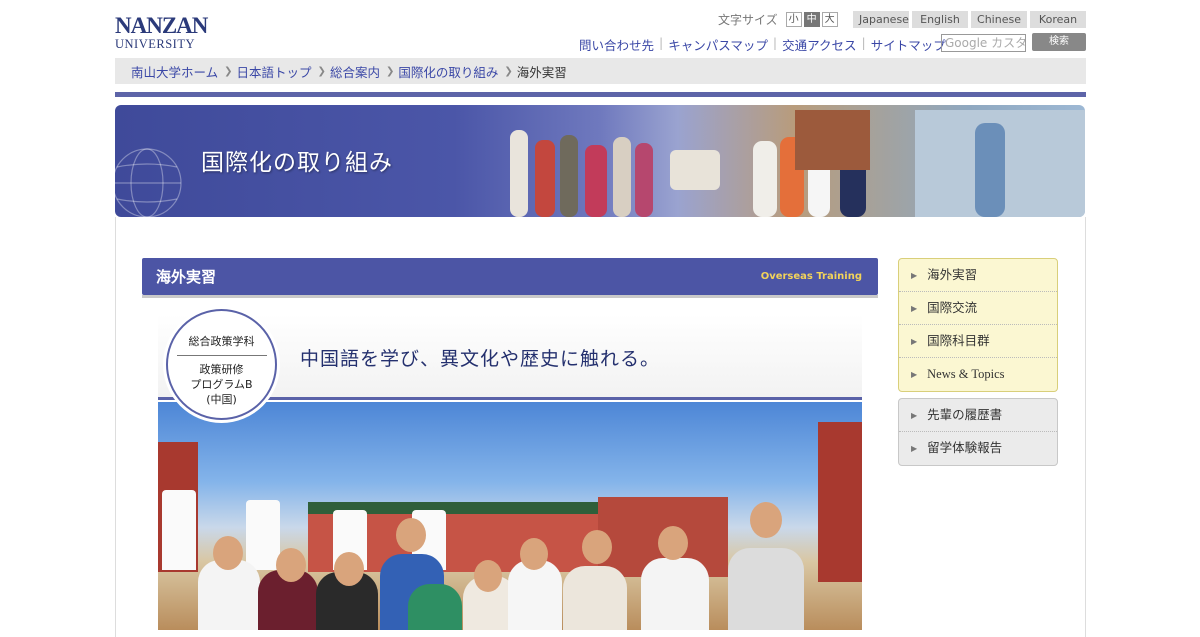 This screenshot has height=637, width=1200. Describe the element at coordinates (186, 277) in the screenshot. I see `section-title: 海外実習` at that location.